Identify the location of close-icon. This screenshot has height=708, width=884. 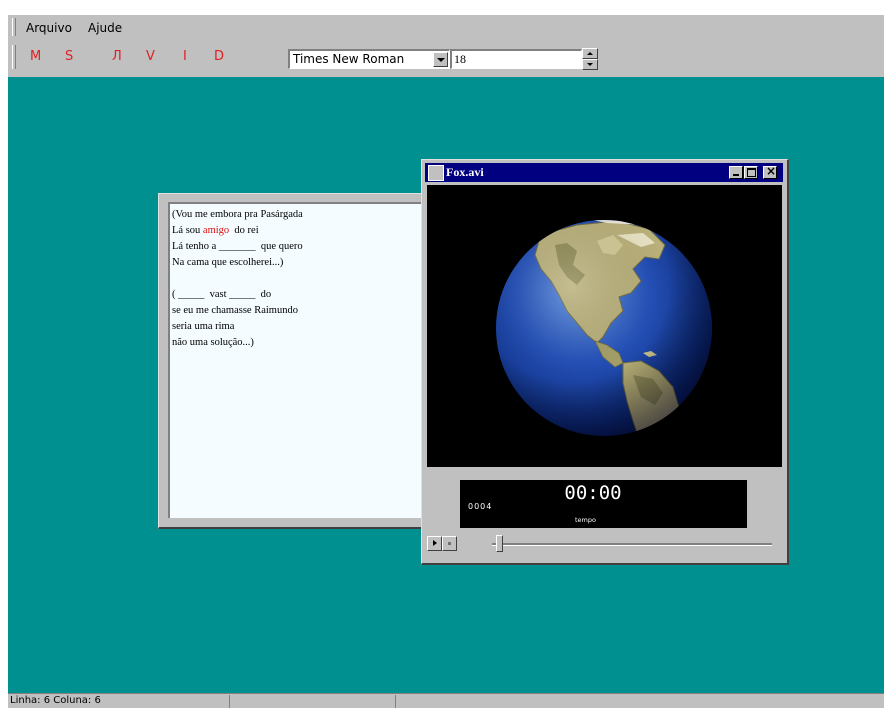
(770, 171).